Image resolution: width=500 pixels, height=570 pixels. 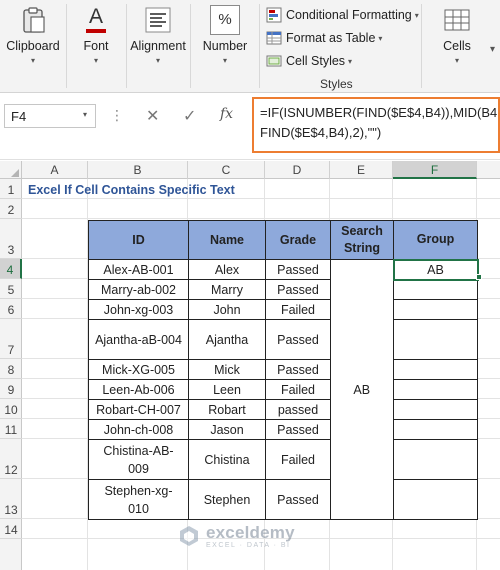 I want to click on conditional-formatting-caret: ▾, so click(x=416, y=15).